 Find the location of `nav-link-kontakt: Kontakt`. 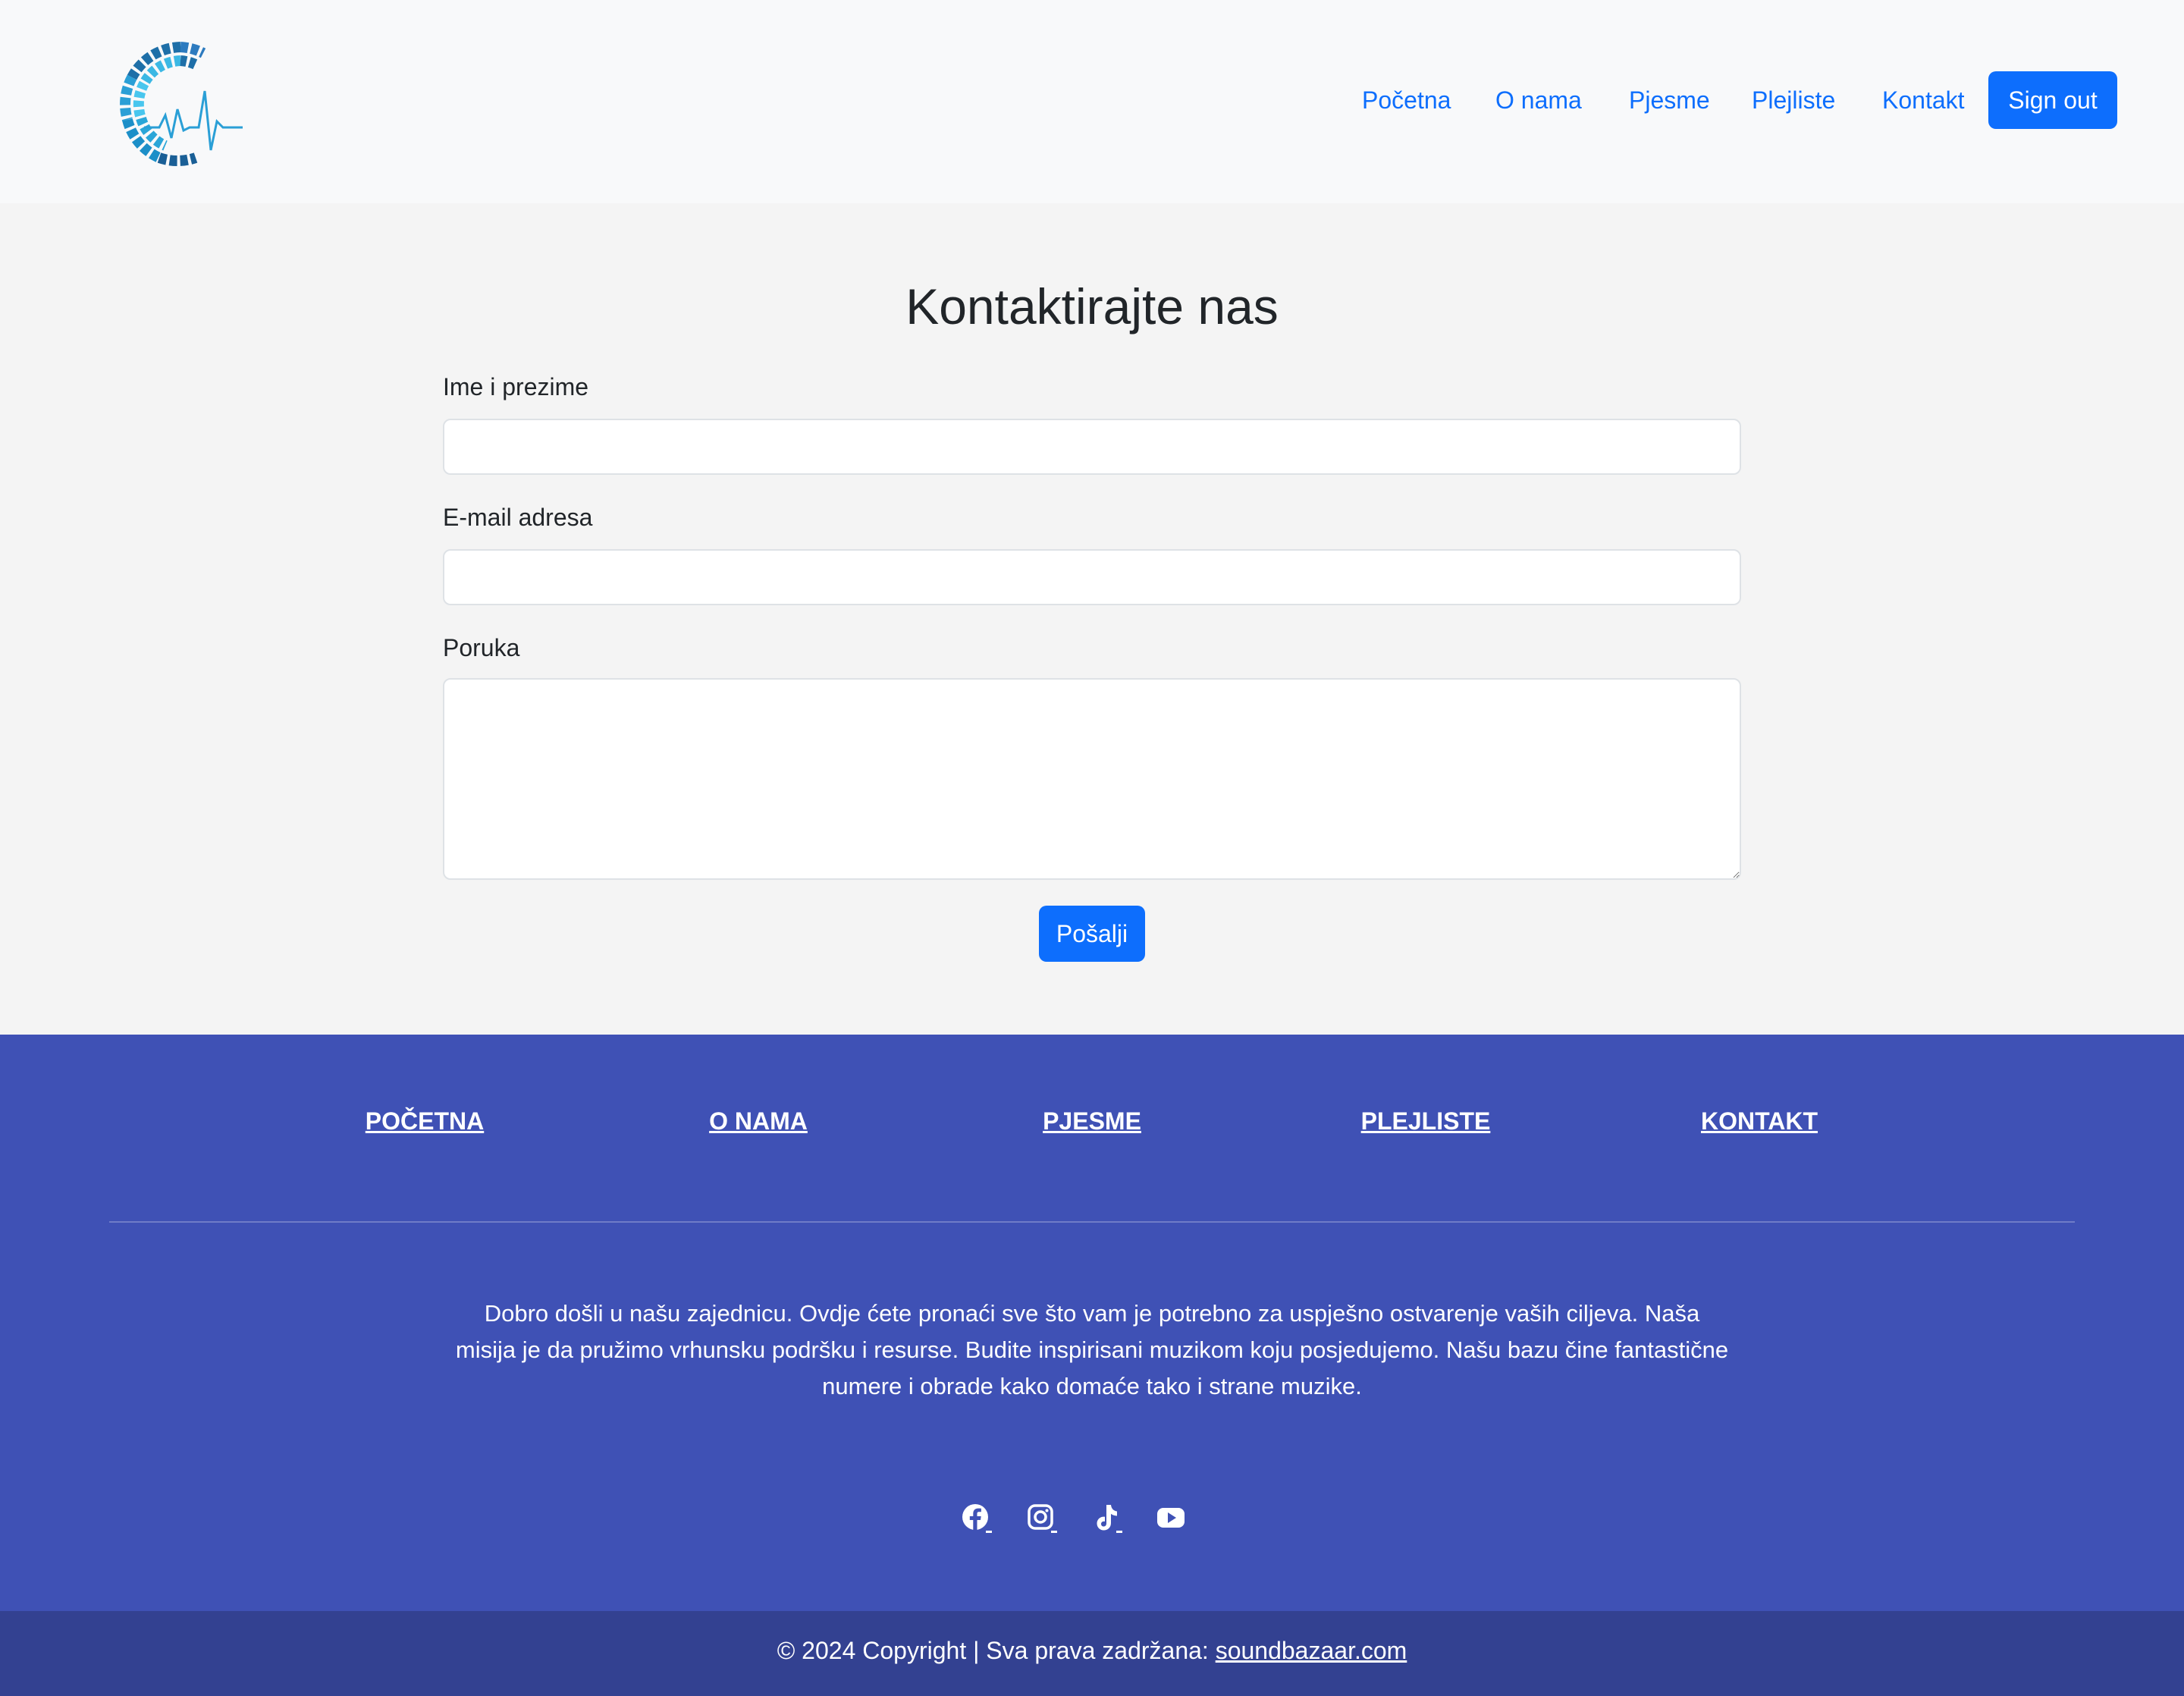

nav-link-kontakt: Kontakt is located at coordinates (1923, 100).